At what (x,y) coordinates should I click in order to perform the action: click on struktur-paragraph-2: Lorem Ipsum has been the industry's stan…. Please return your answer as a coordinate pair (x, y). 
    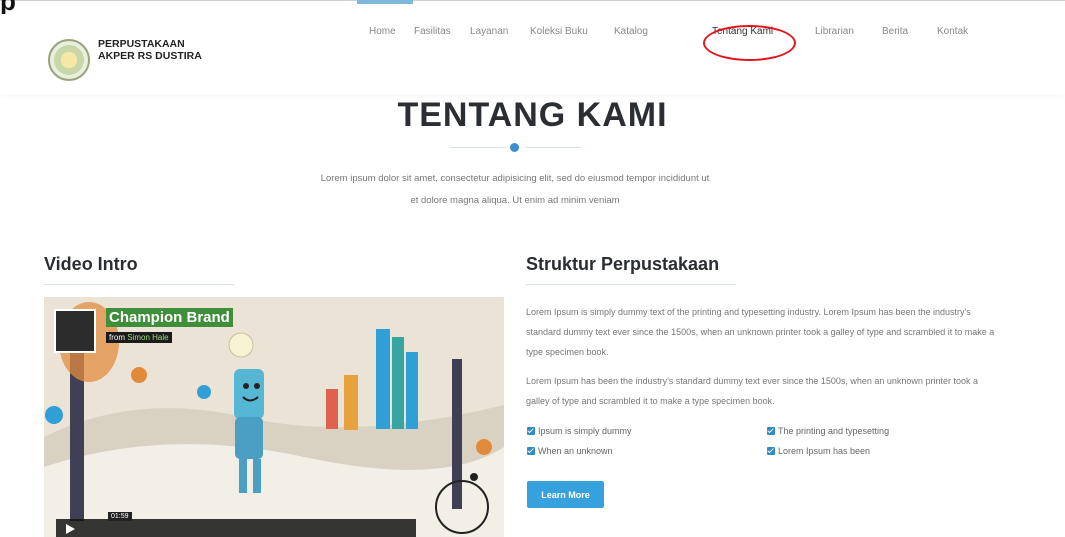
    Looking at the image, I should click on (752, 391).